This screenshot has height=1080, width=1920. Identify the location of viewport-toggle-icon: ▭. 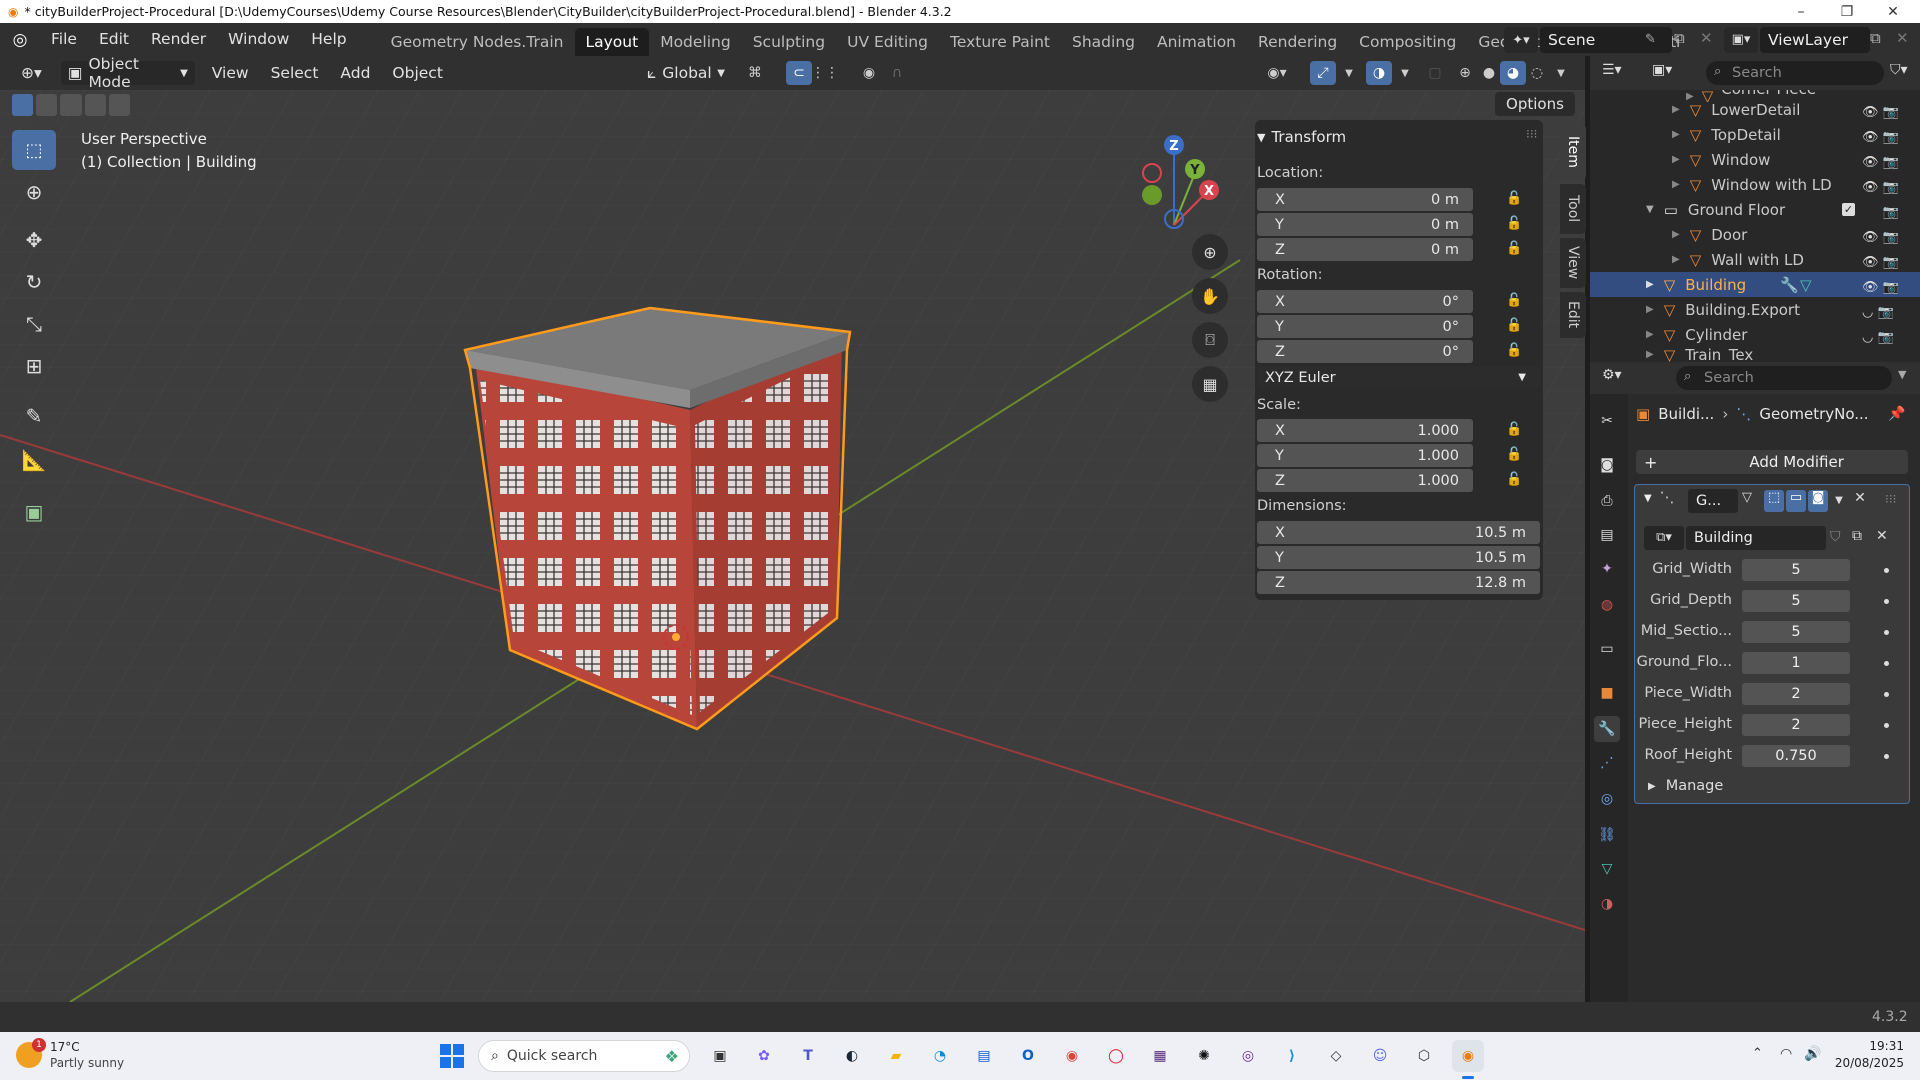
(1796, 501).